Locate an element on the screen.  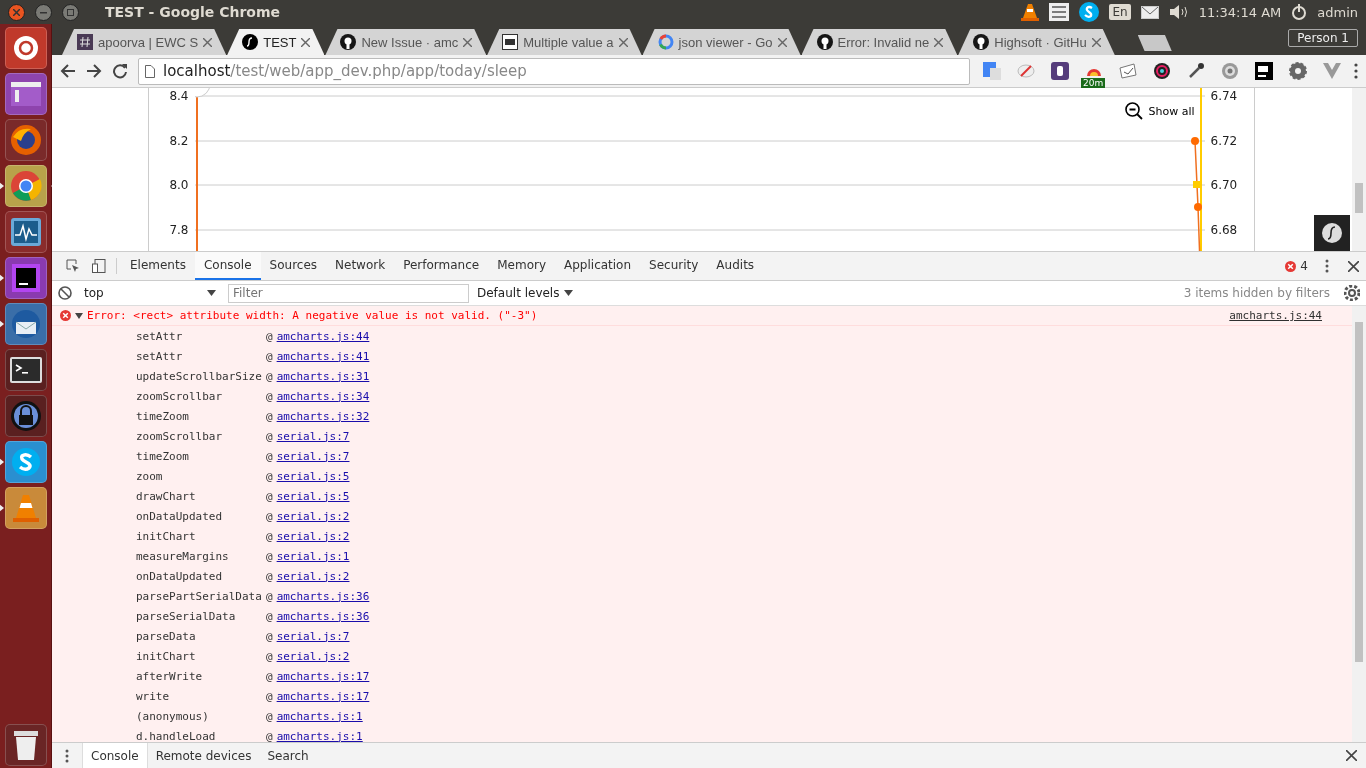
devtools-tab: Elements is located at coordinates (158, 266).